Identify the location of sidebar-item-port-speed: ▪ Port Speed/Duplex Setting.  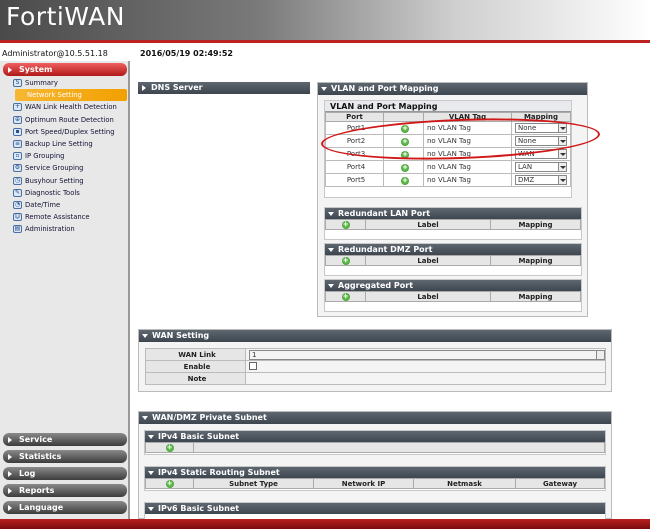
(65, 132).